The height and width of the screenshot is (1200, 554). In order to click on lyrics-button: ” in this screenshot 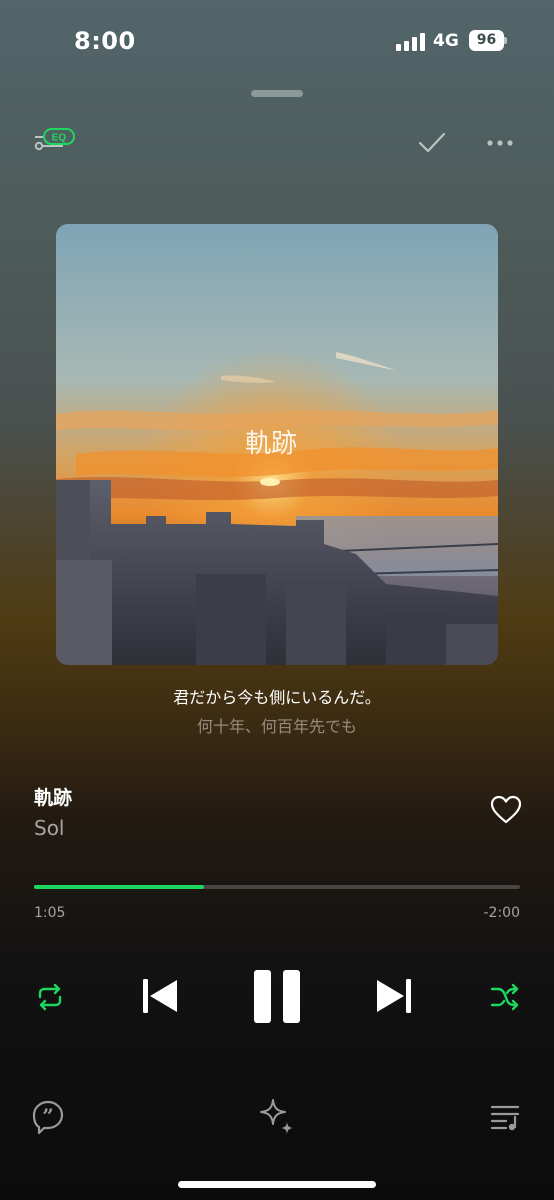, I will do `click(48, 1117)`.